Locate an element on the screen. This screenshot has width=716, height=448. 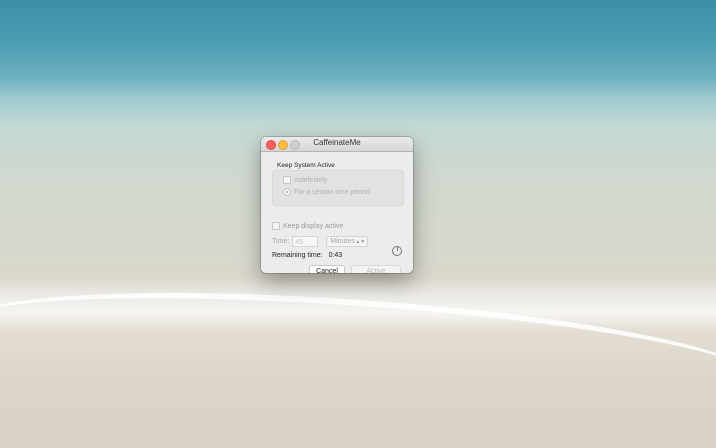
remaining-time: Remaining time: 0:43 is located at coordinates (307, 255).